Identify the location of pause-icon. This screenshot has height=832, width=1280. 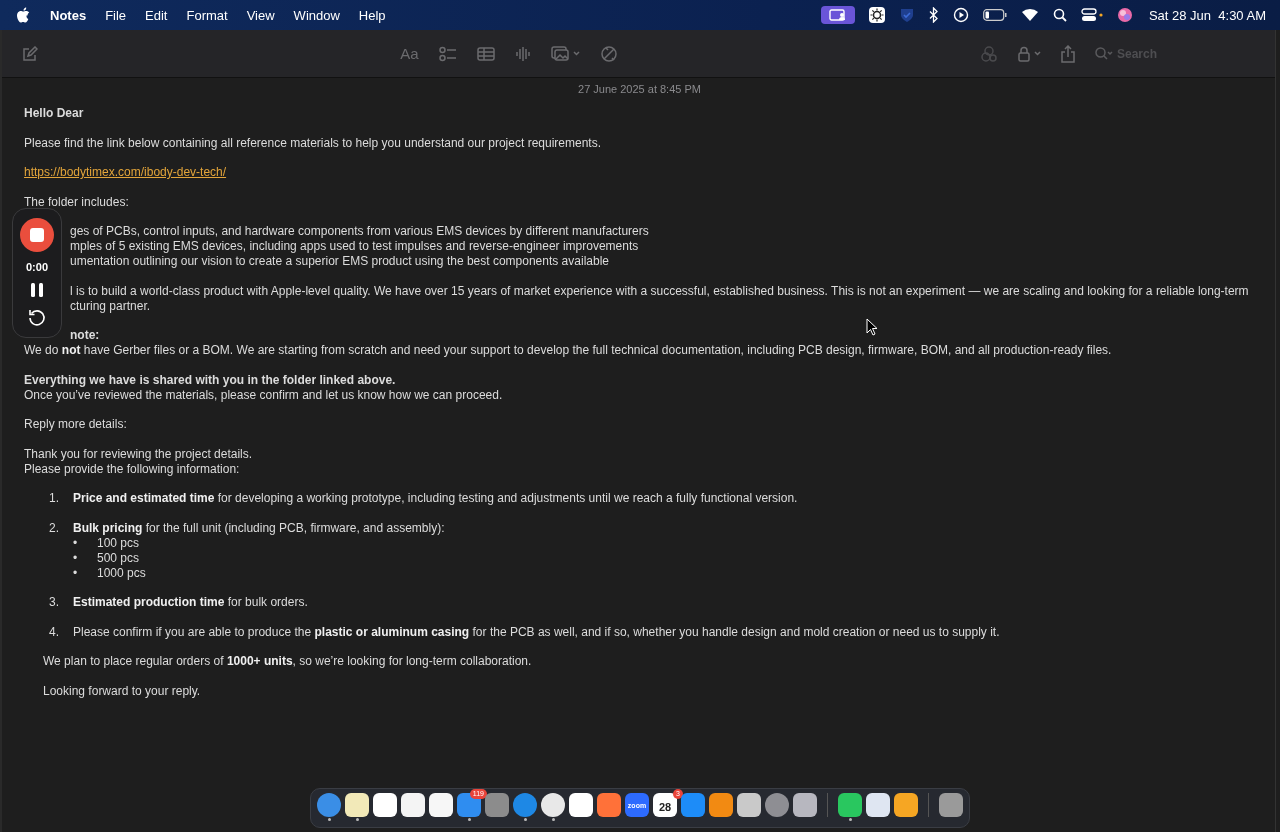
(37, 289).